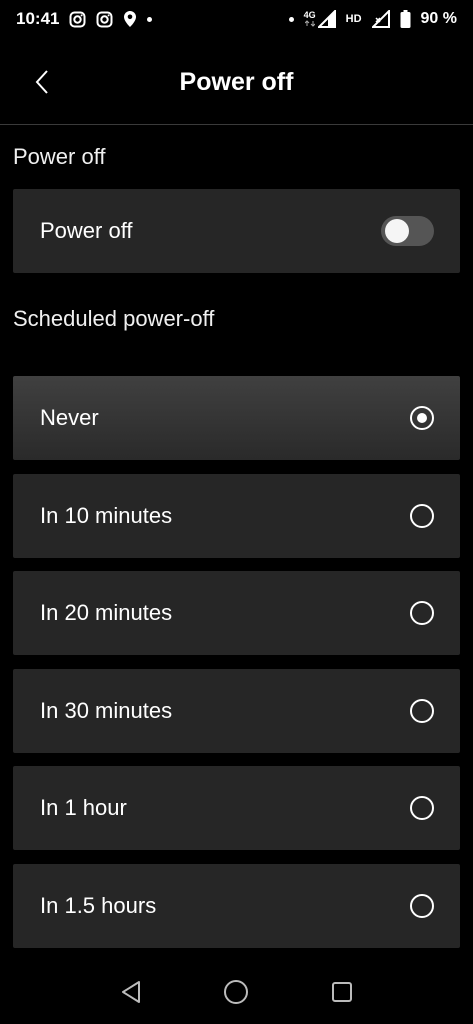 The width and height of the screenshot is (473, 1024). Describe the element at coordinates (236, 613) in the screenshot. I see `option-20-minutes: In 20 minutes` at that location.